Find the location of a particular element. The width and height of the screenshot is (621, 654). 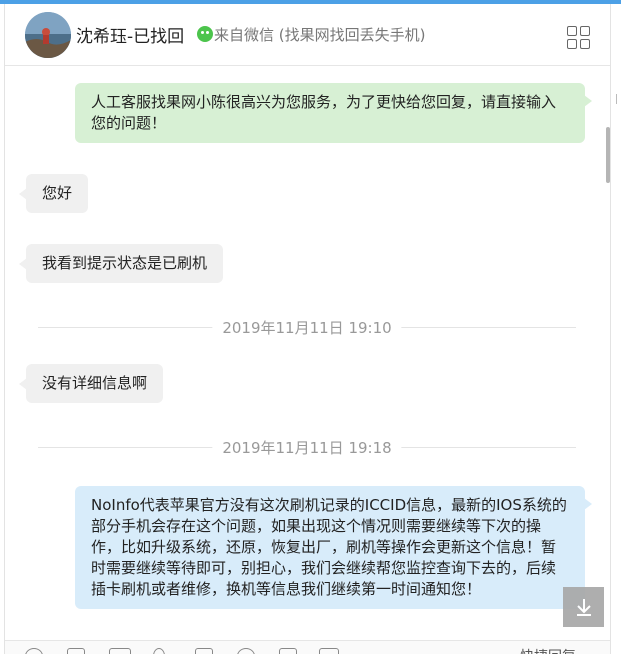

avatar-photo-icon is located at coordinates (48, 35).